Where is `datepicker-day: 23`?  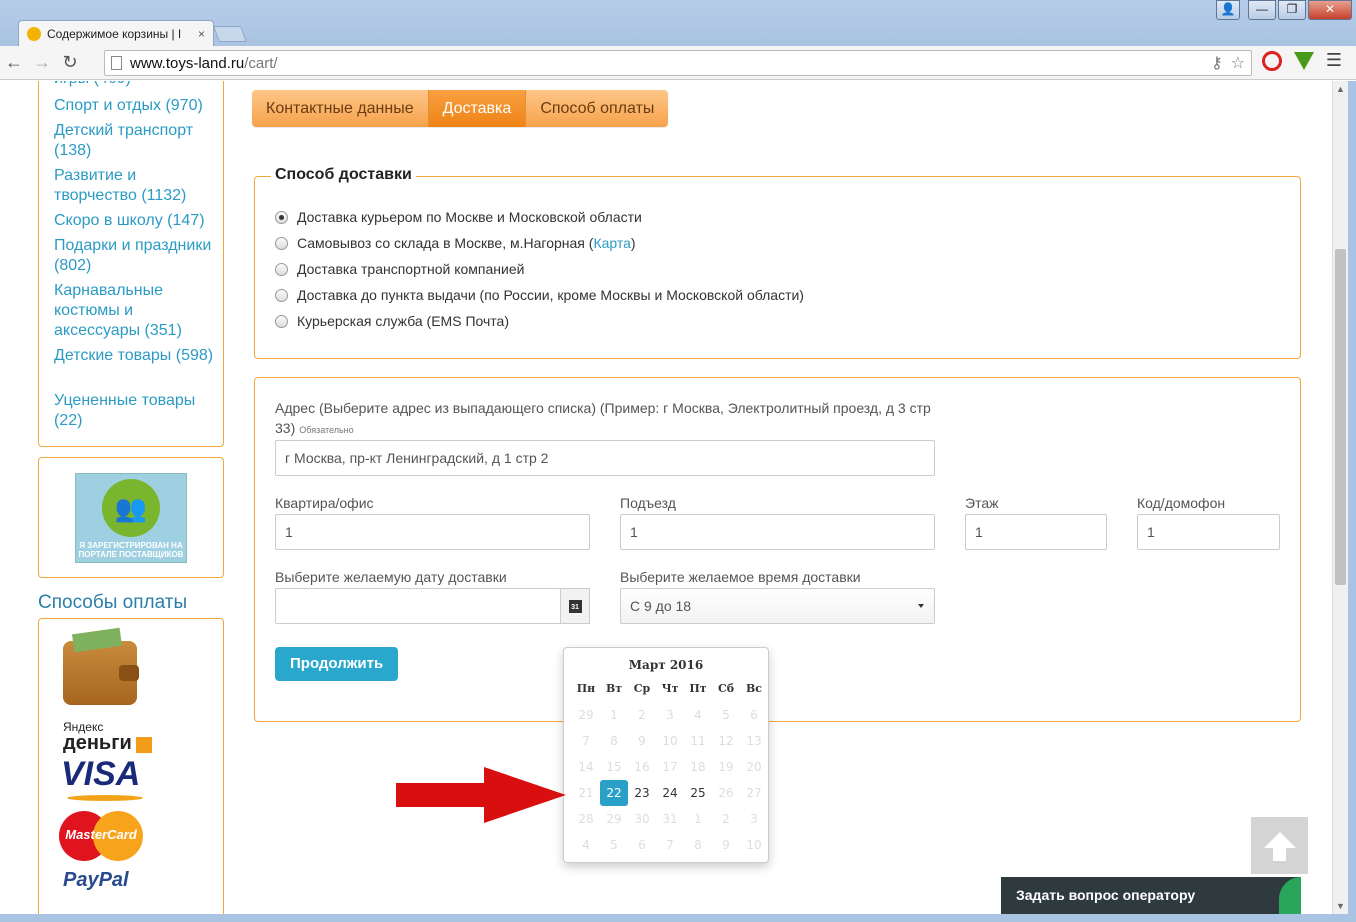
datepicker-day: 23 is located at coordinates (642, 793).